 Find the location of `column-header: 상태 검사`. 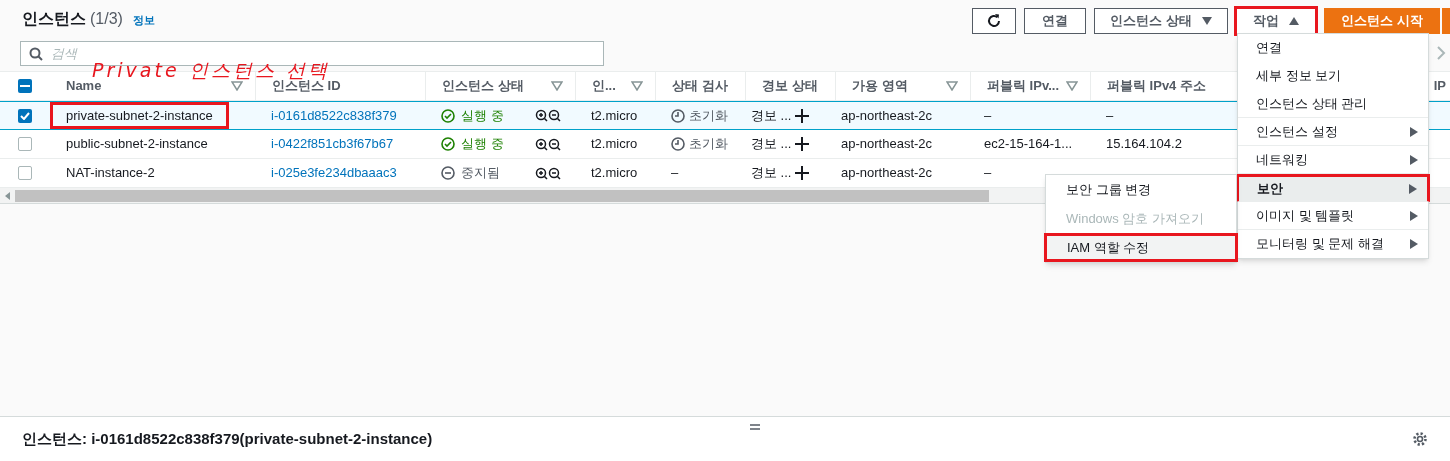

column-header: 상태 검사 is located at coordinates (702, 86).